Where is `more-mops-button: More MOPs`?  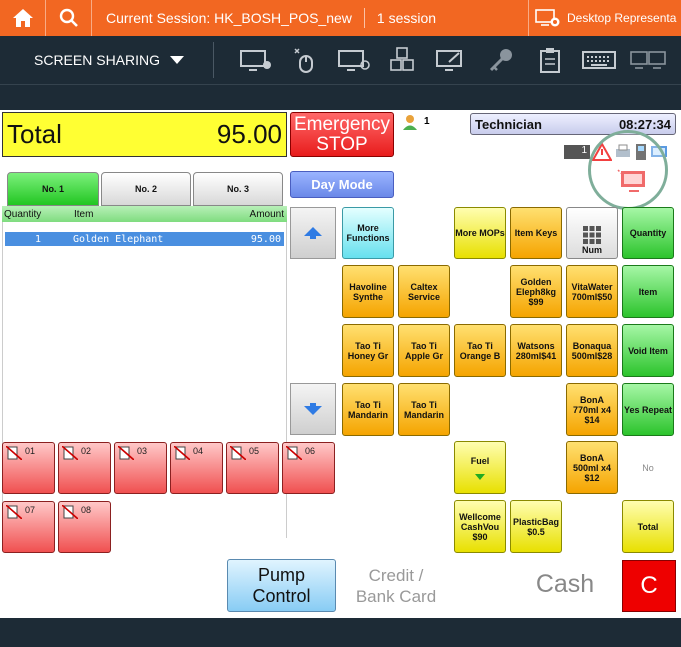 more-mops-button: More MOPs is located at coordinates (480, 233).